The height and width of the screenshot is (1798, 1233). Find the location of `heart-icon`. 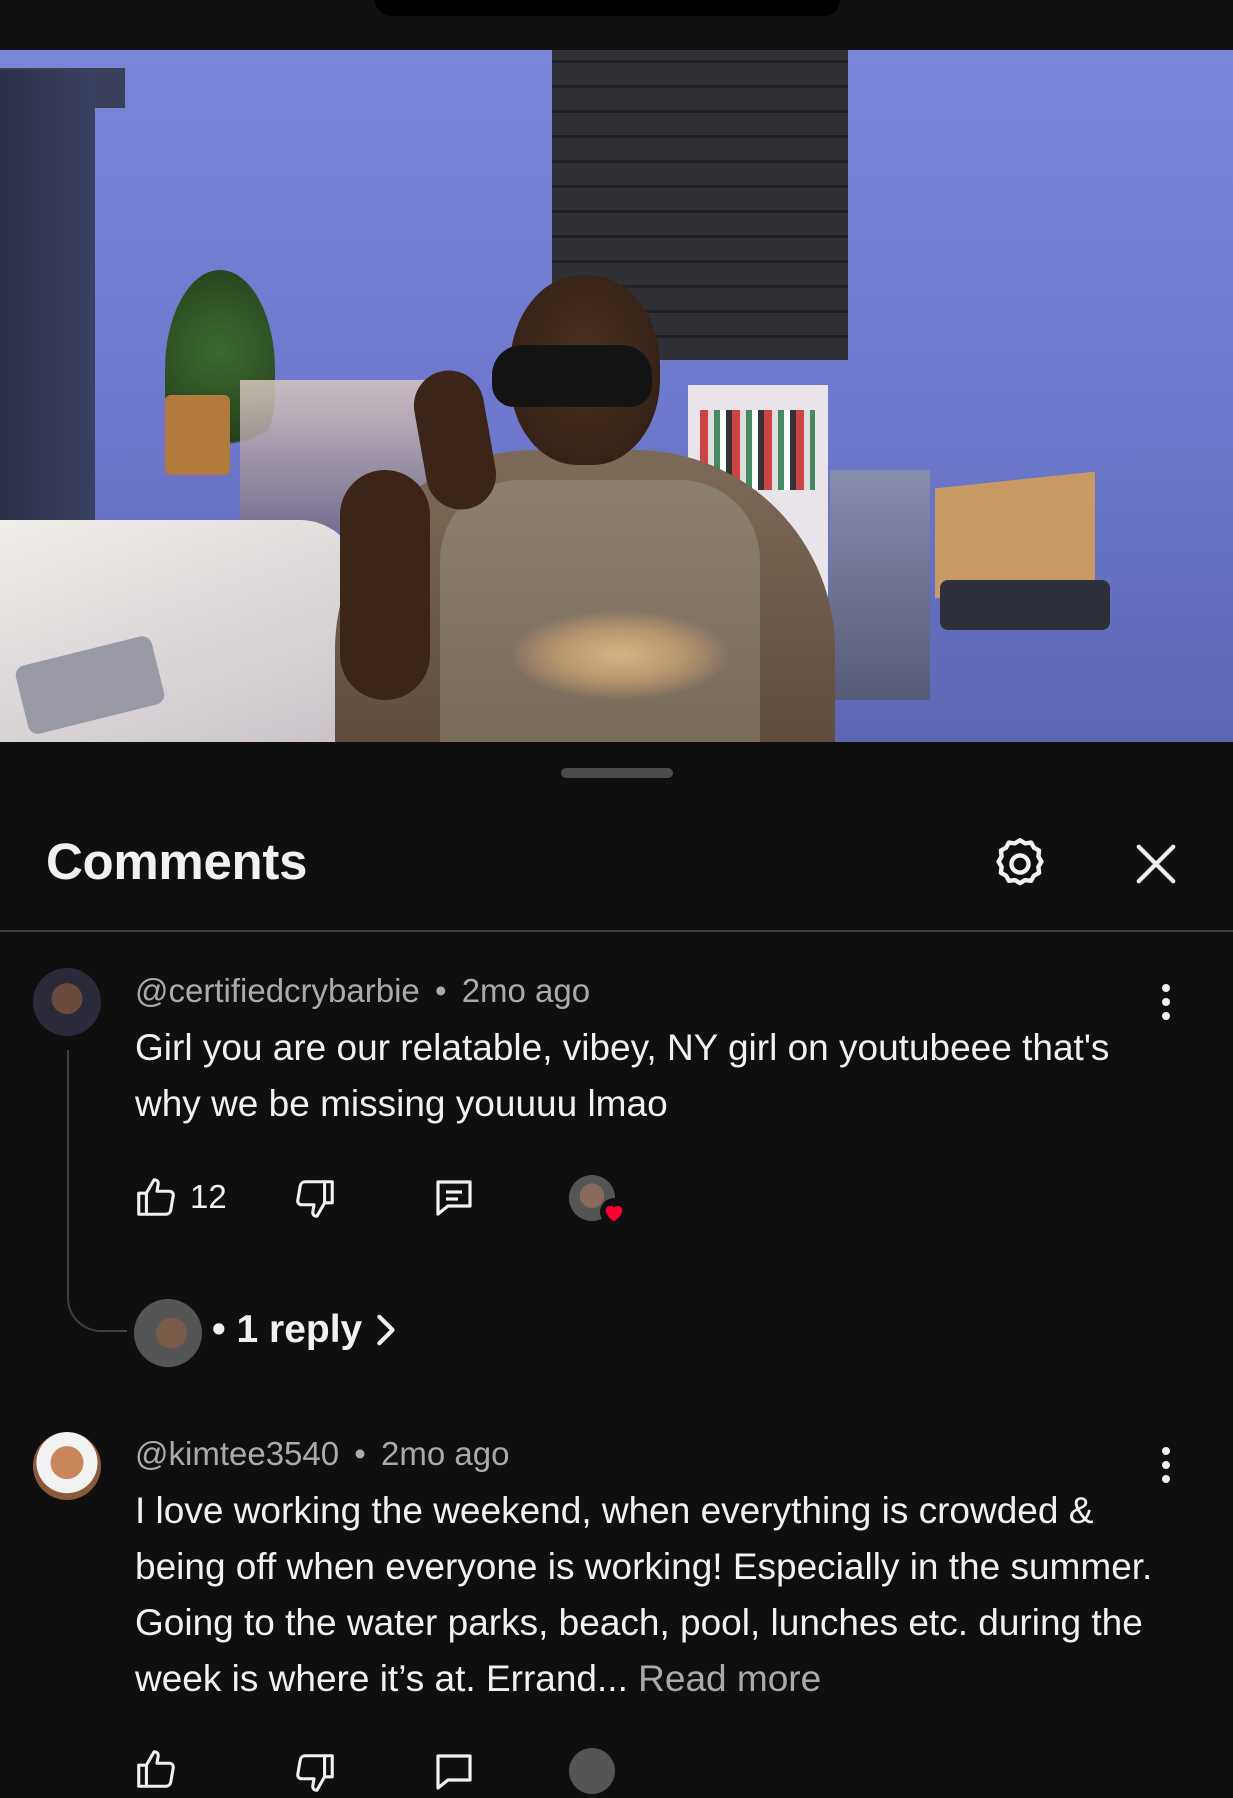

heart-icon is located at coordinates (614, 1212).